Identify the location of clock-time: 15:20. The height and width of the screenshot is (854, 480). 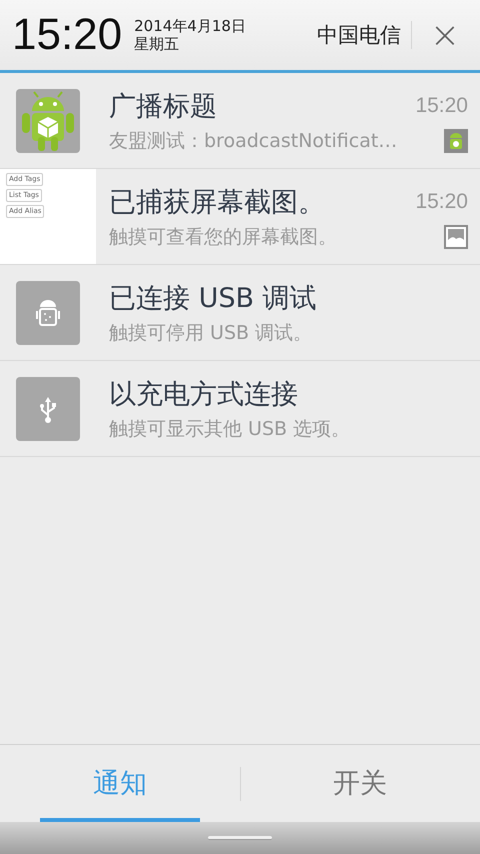
(67, 35).